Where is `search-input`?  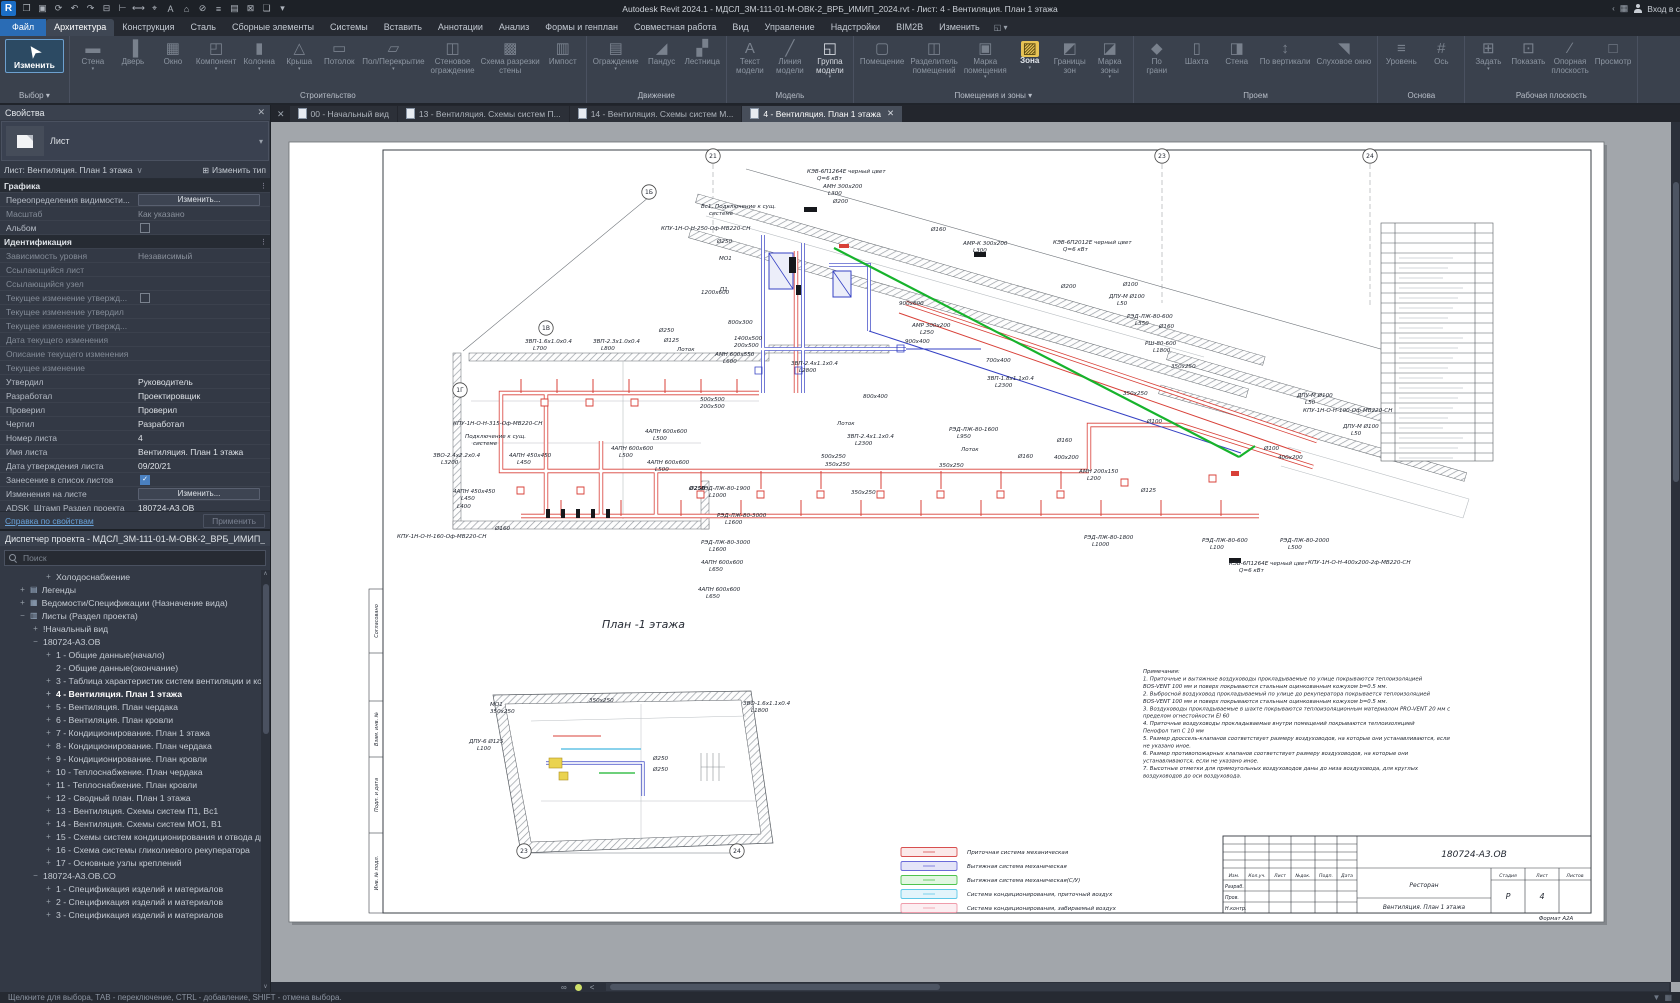 search-input is located at coordinates (141, 558).